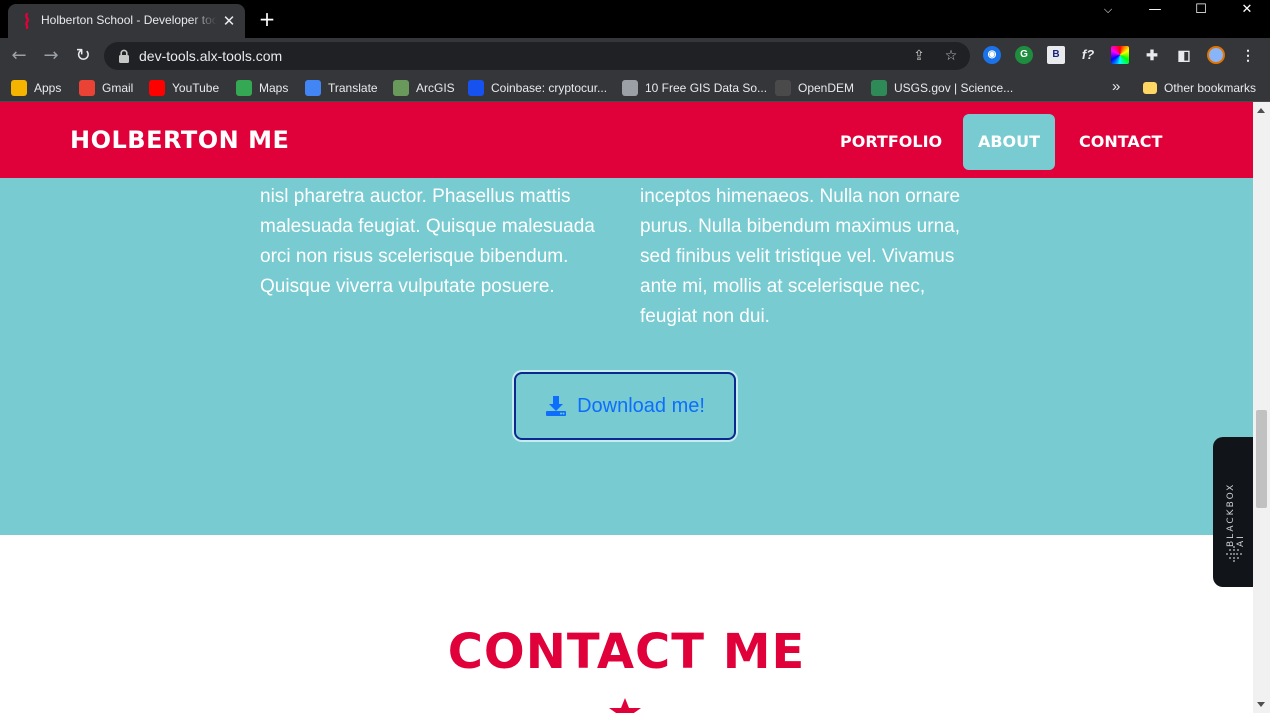 The height and width of the screenshot is (713, 1270). I want to click on folder-icon, so click(1150, 88).